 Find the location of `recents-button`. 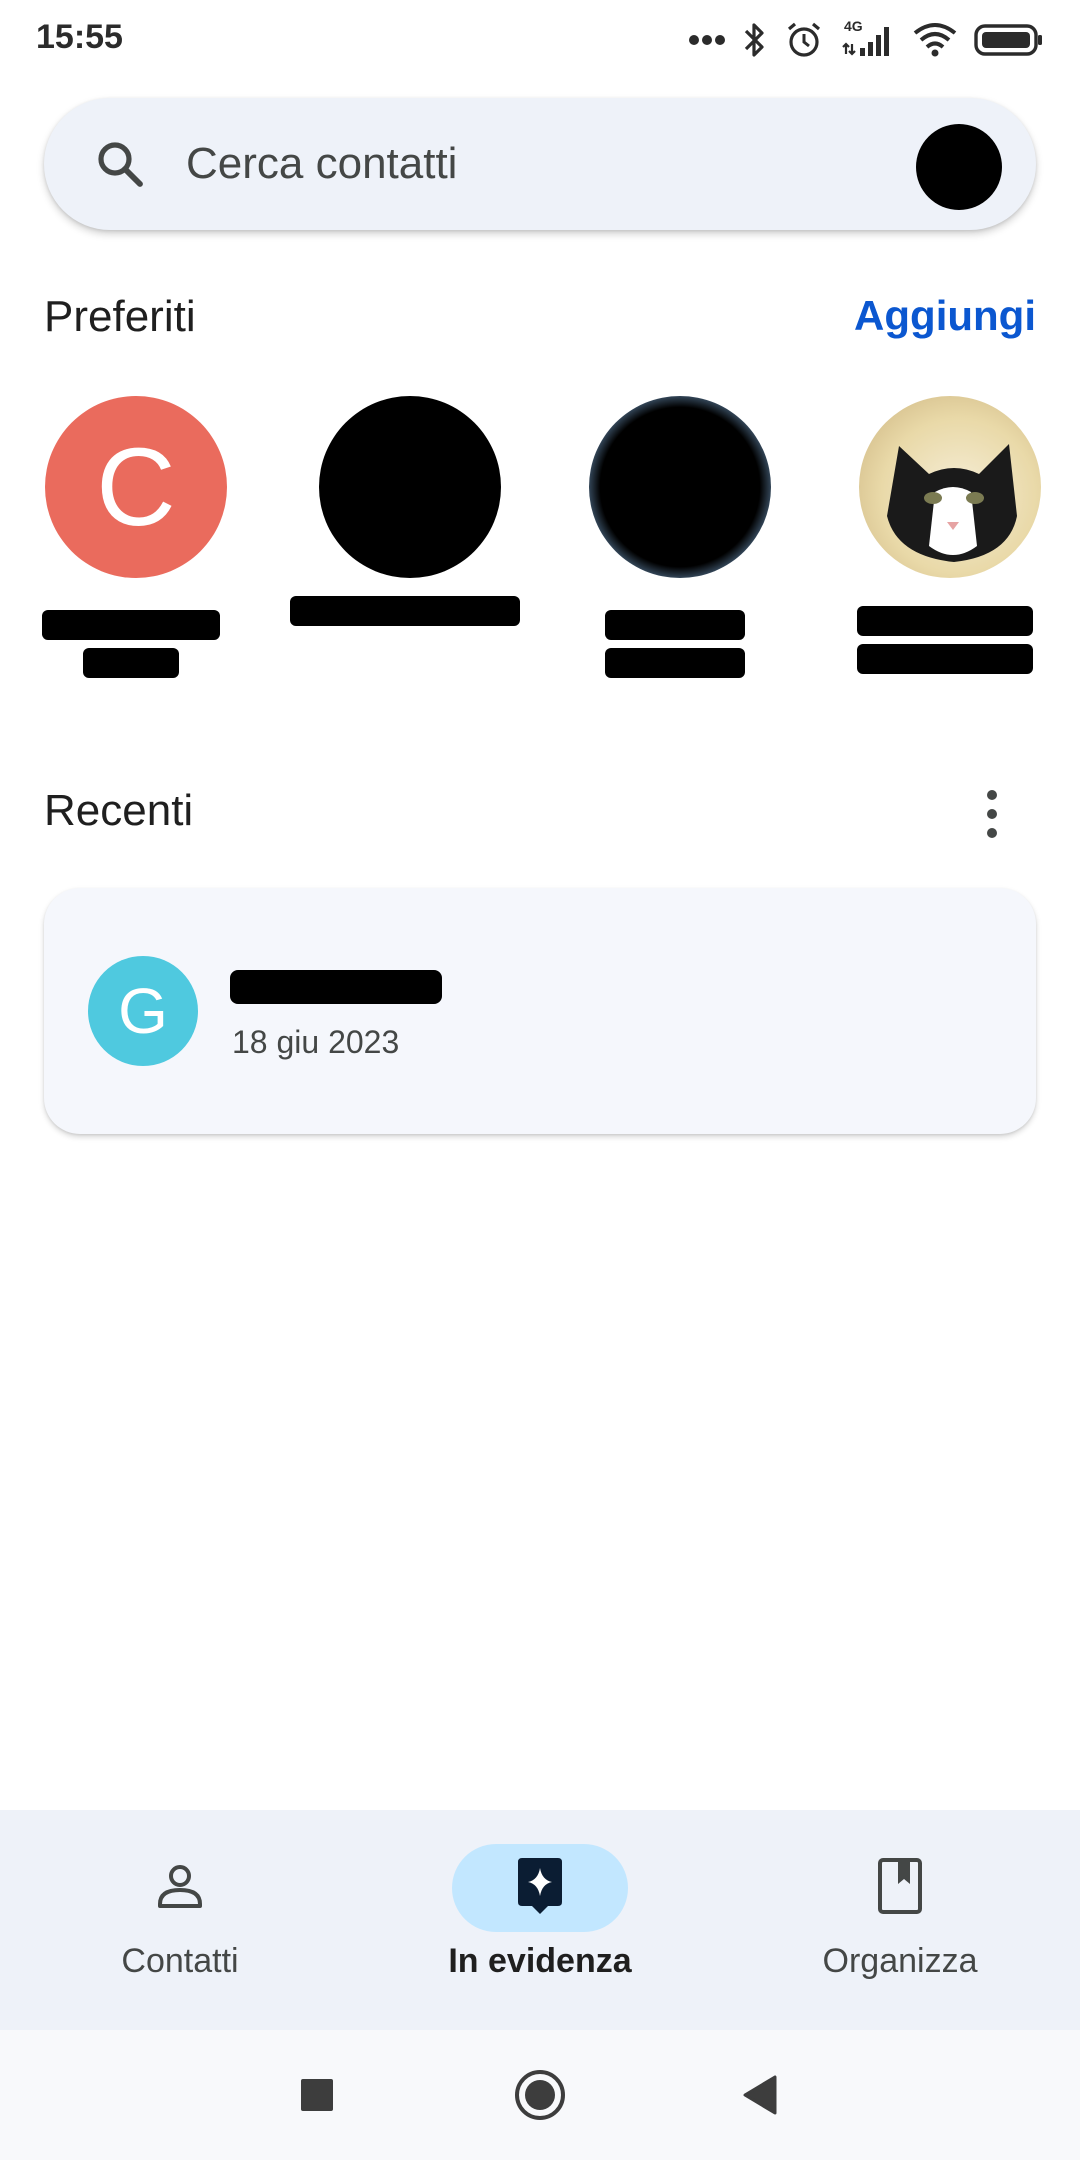

recents-button is located at coordinates (317, 2097).